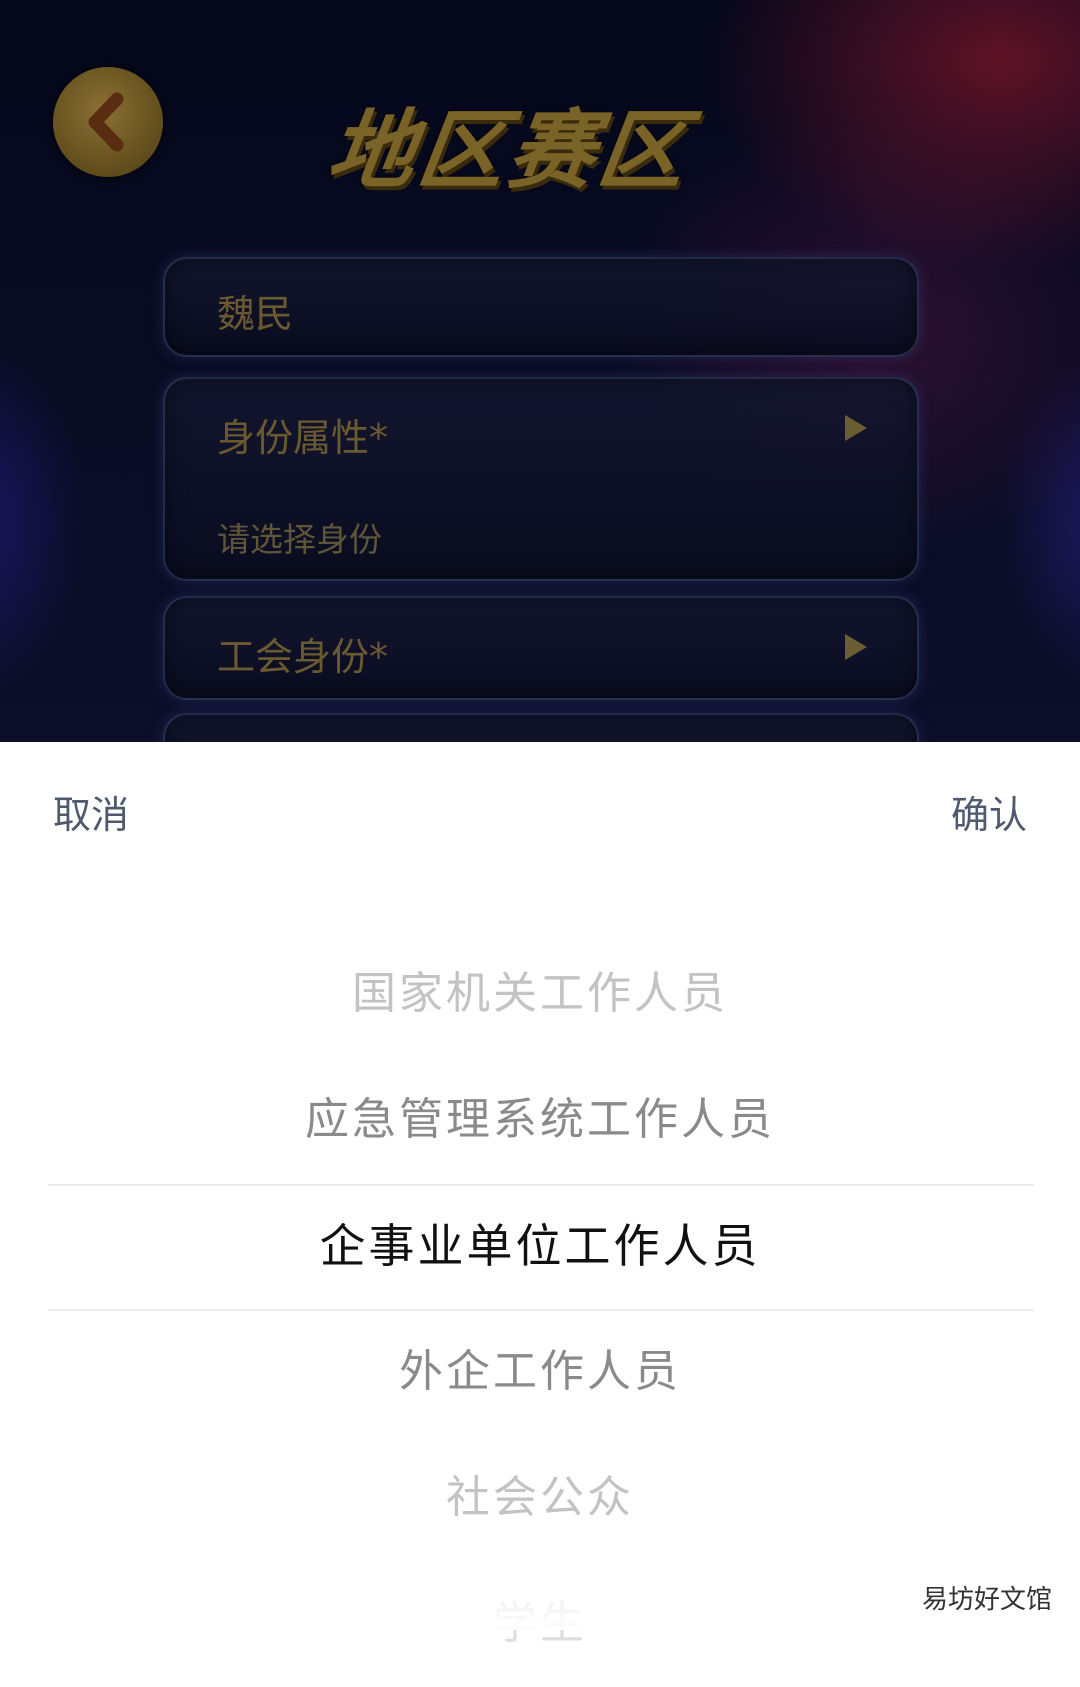 Image resolution: width=1080 pixels, height=1687 pixels. I want to click on page-title: 地区赛区, so click(508, 151).